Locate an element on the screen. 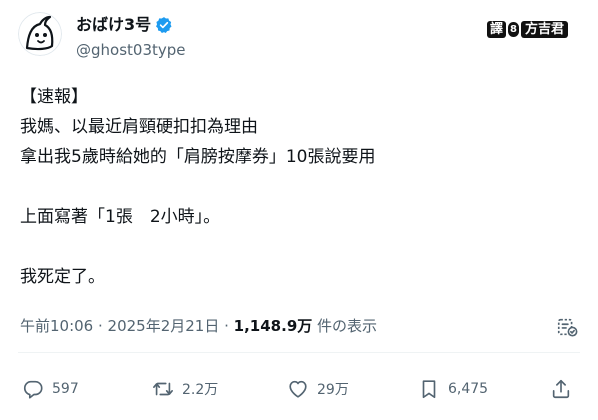 The image size is (598, 420). reply-icon is located at coordinates (33, 389).